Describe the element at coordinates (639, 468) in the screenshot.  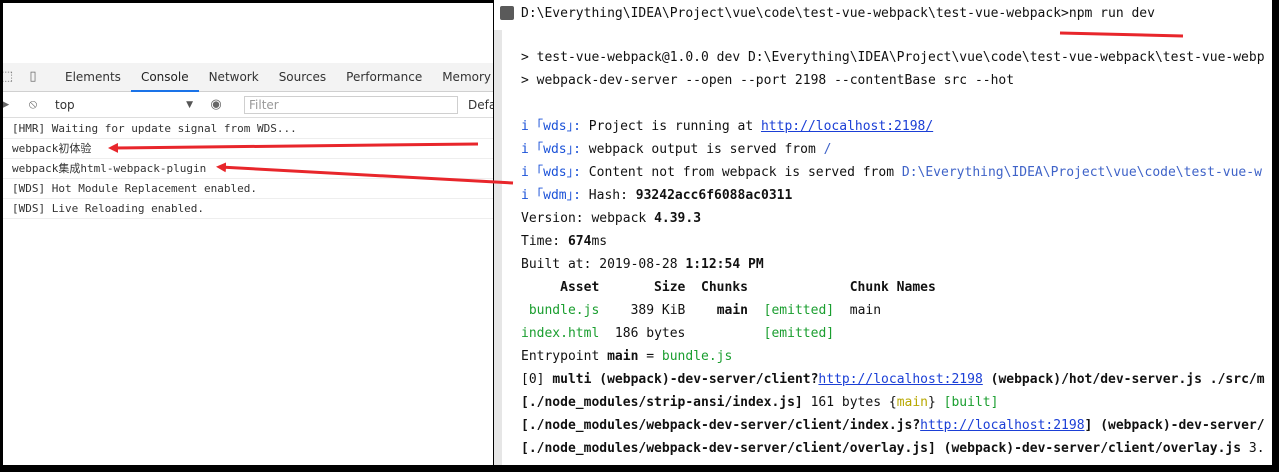
I see `frame-border-bottom` at that location.